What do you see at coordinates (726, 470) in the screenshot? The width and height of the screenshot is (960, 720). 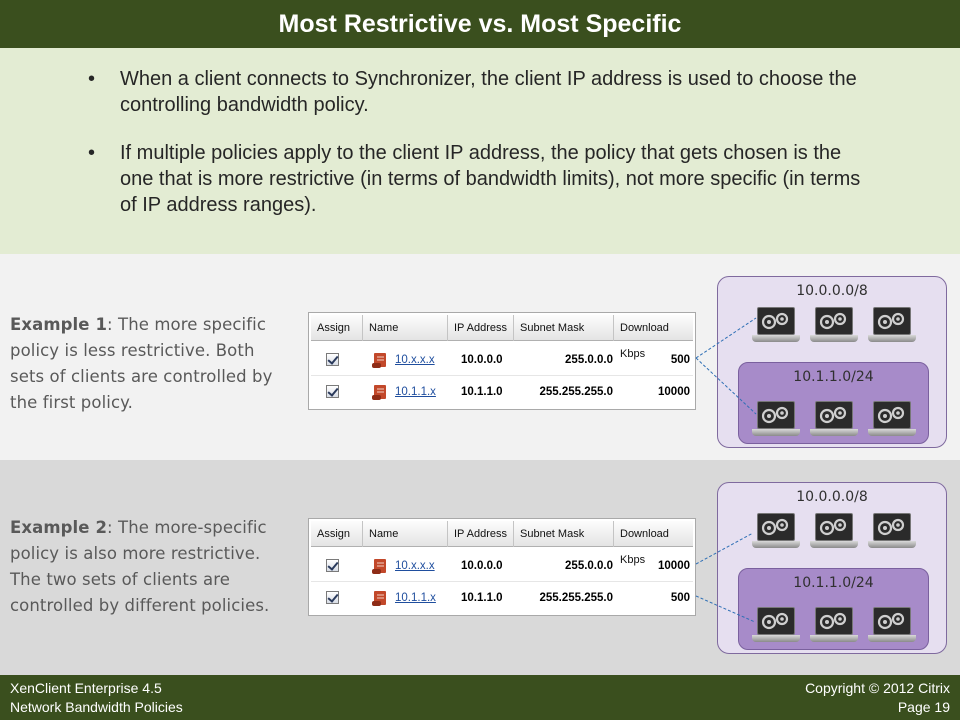 I see `connector-lines` at bounding box center [726, 470].